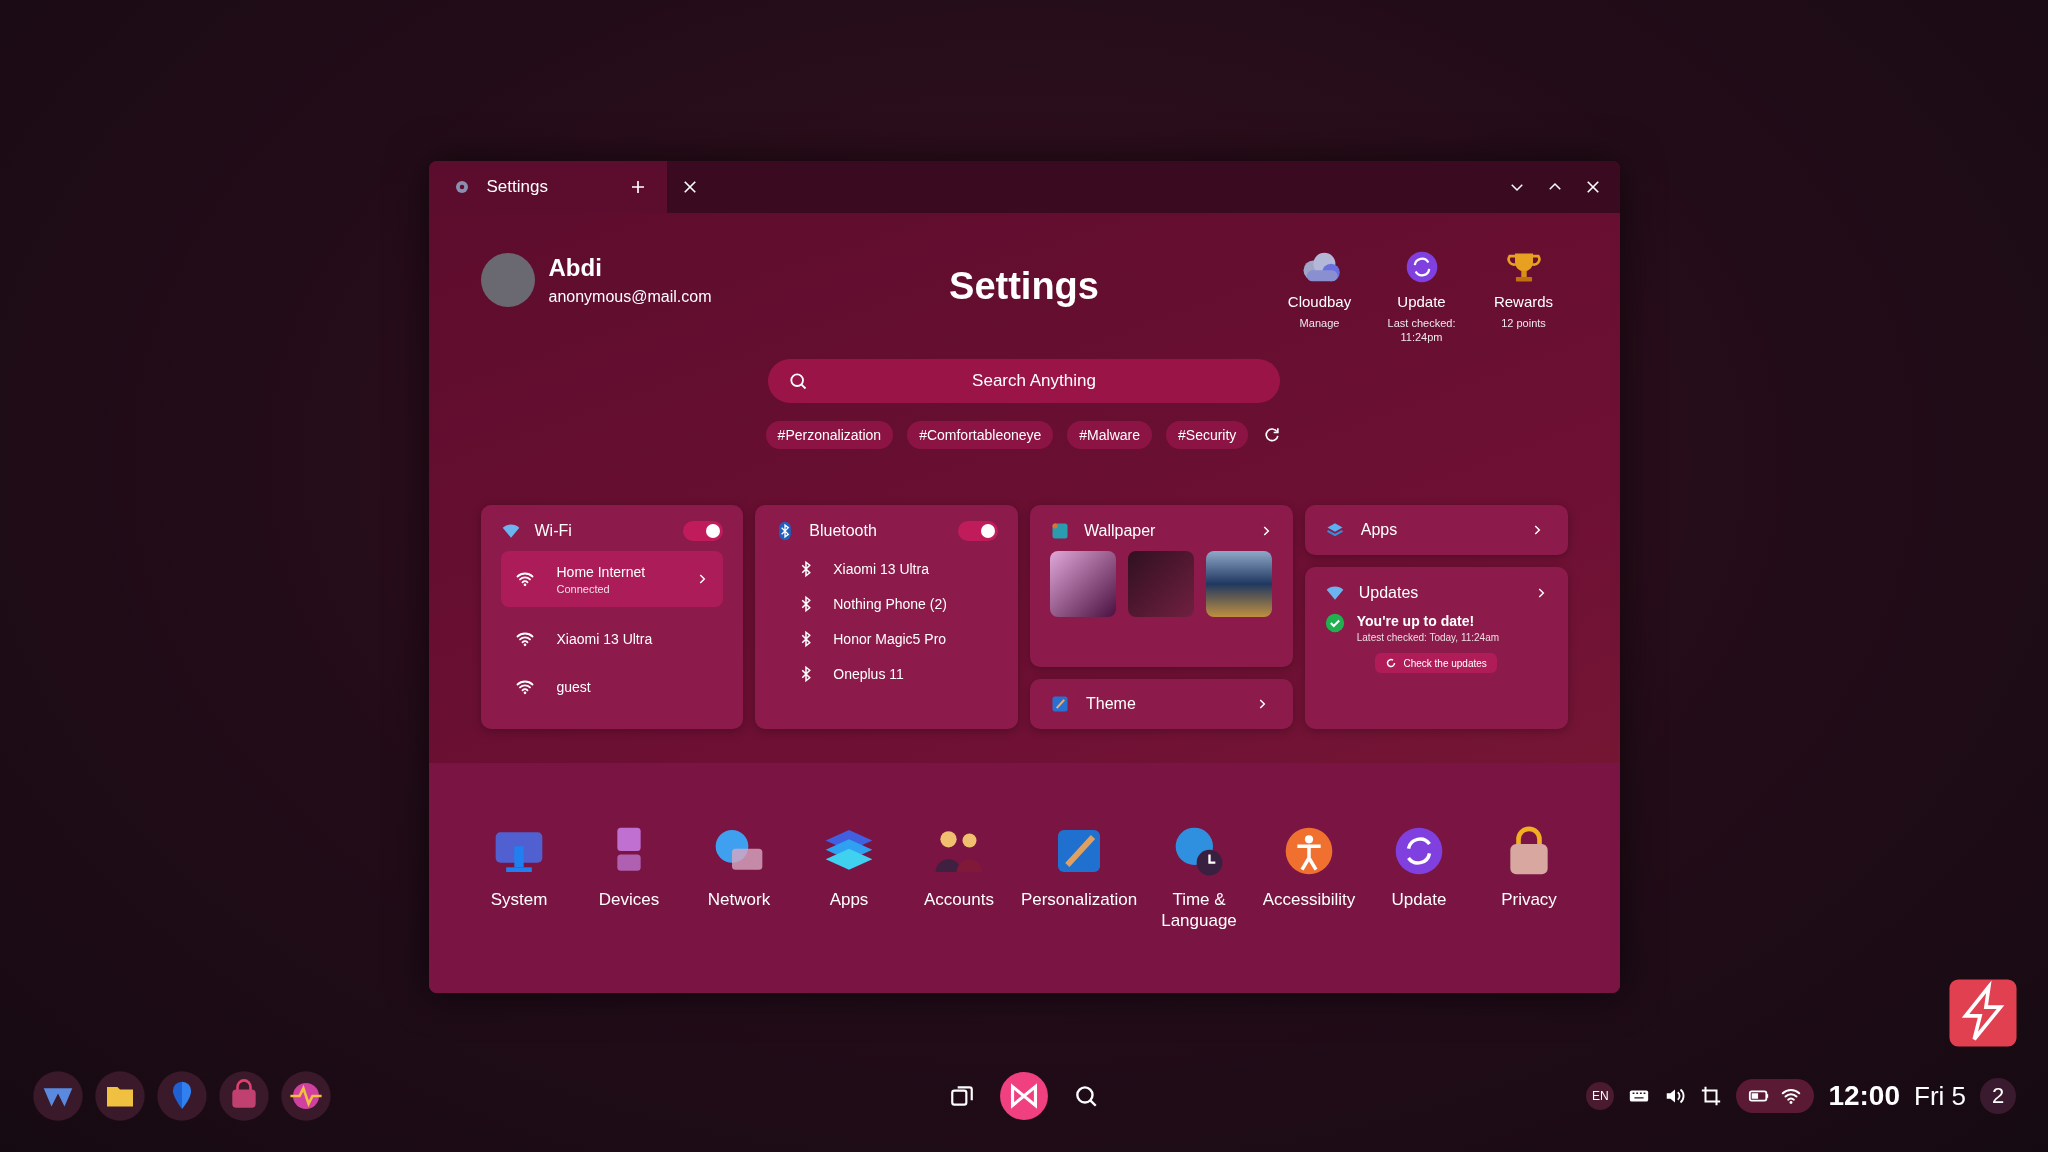 Image resolution: width=2048 pixels, height=1152 pixels. What do you see at coordinates (1319, 323) in the screenshot?
I see `quick-link-caption: Manage` at bounding box center [1319, 323].